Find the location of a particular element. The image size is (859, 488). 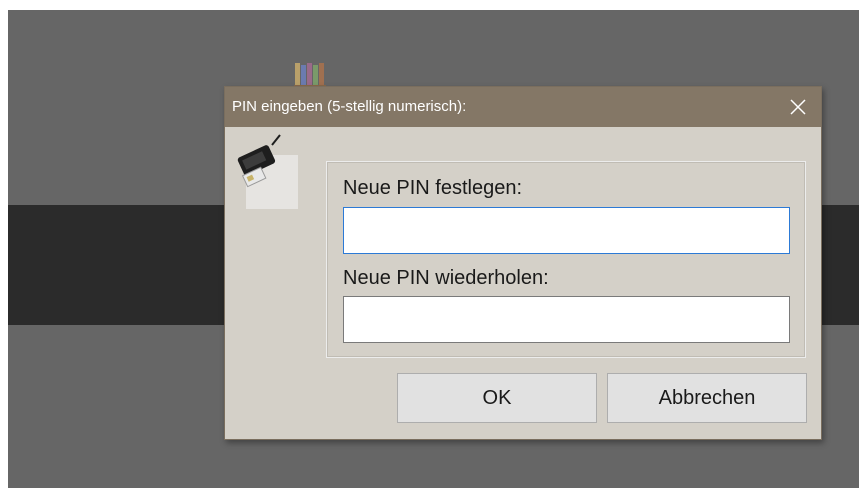

ok-button: OK is located at coordinates (497, 398).